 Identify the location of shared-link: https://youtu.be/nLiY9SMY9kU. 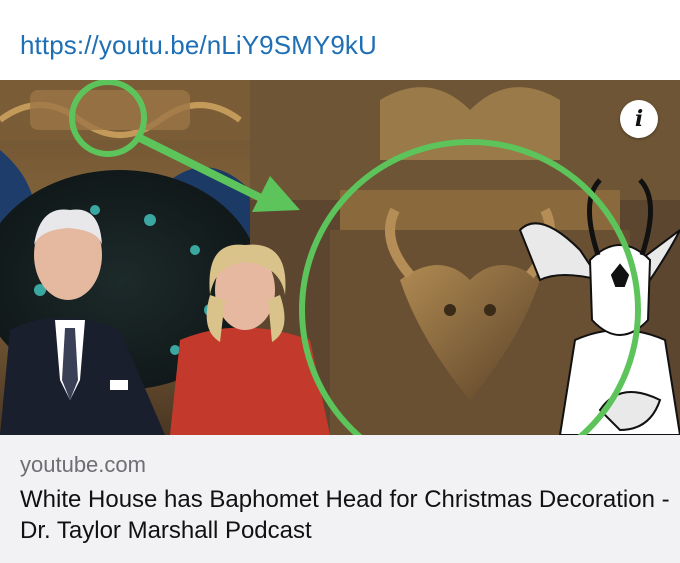
(198, 45).